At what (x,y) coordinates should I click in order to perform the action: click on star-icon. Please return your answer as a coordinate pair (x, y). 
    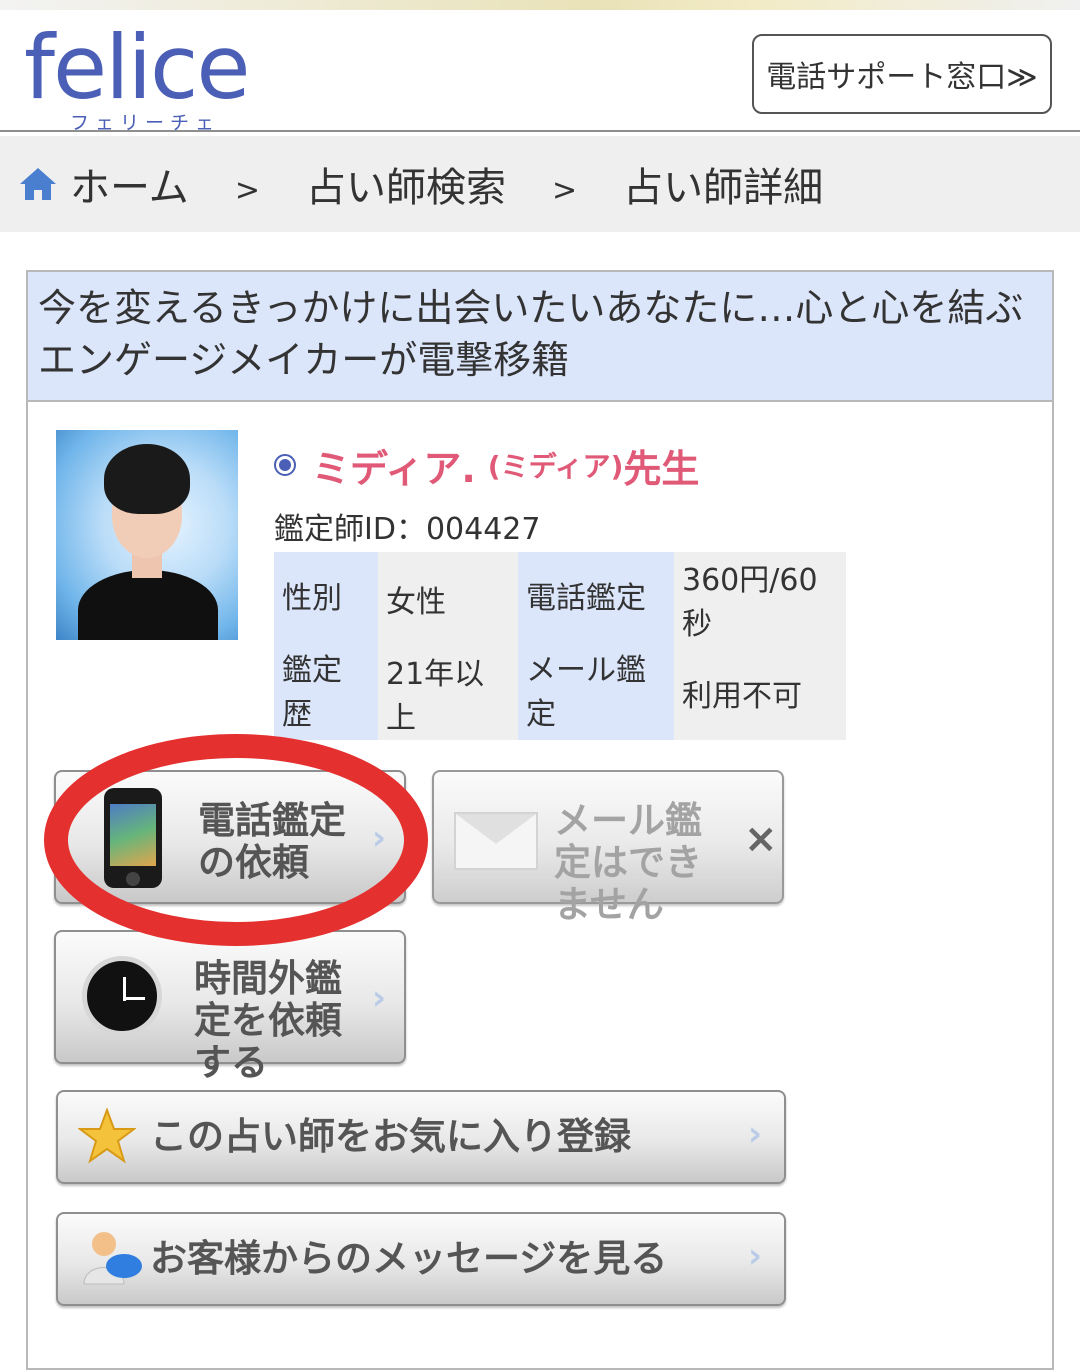
    Looking at the image, I should click on (107, 1136).